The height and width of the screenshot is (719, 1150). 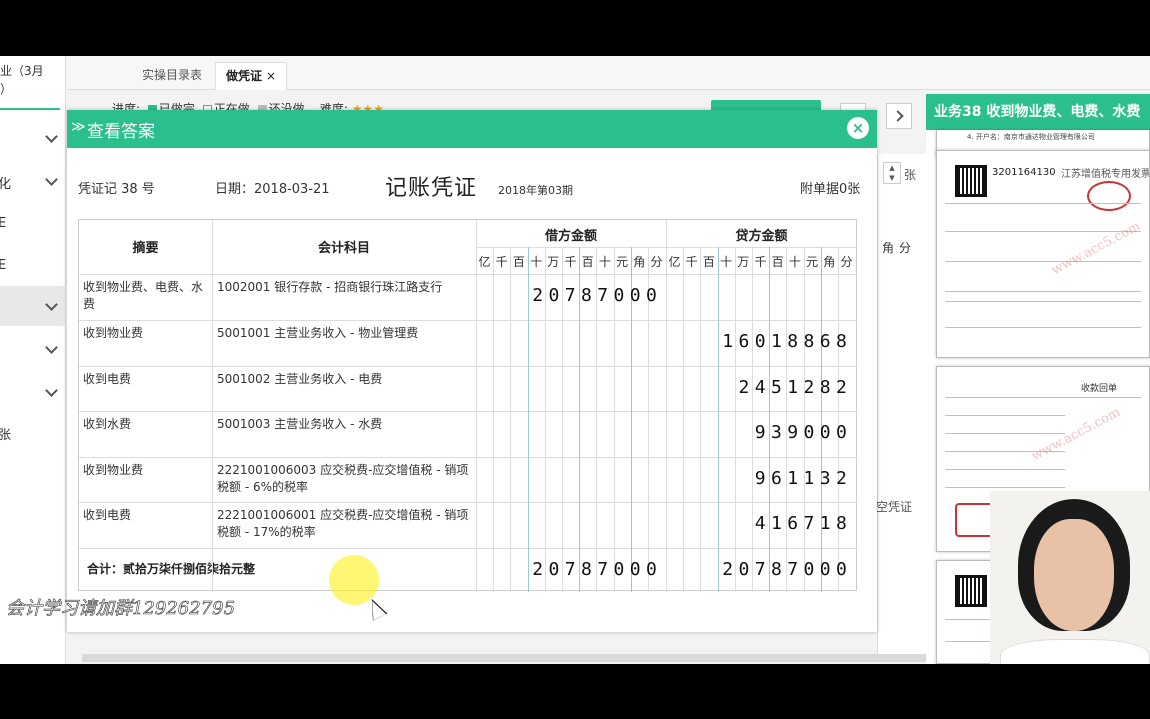 I want to click on credit-amount: 16018868, so click(x=787, y=341).